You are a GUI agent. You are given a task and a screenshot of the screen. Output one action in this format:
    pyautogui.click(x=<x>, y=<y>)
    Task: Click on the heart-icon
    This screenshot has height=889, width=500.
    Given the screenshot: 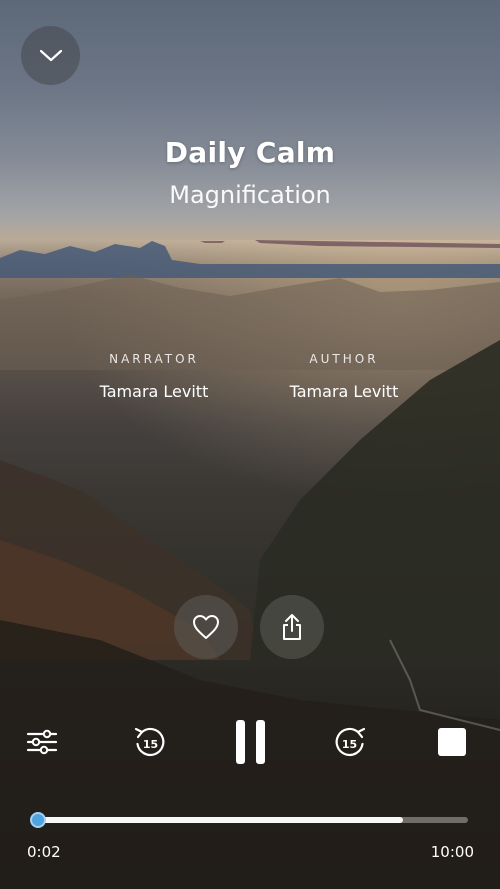 What is the action you would take?
    pyautogui.click(x=206, y=627)
    